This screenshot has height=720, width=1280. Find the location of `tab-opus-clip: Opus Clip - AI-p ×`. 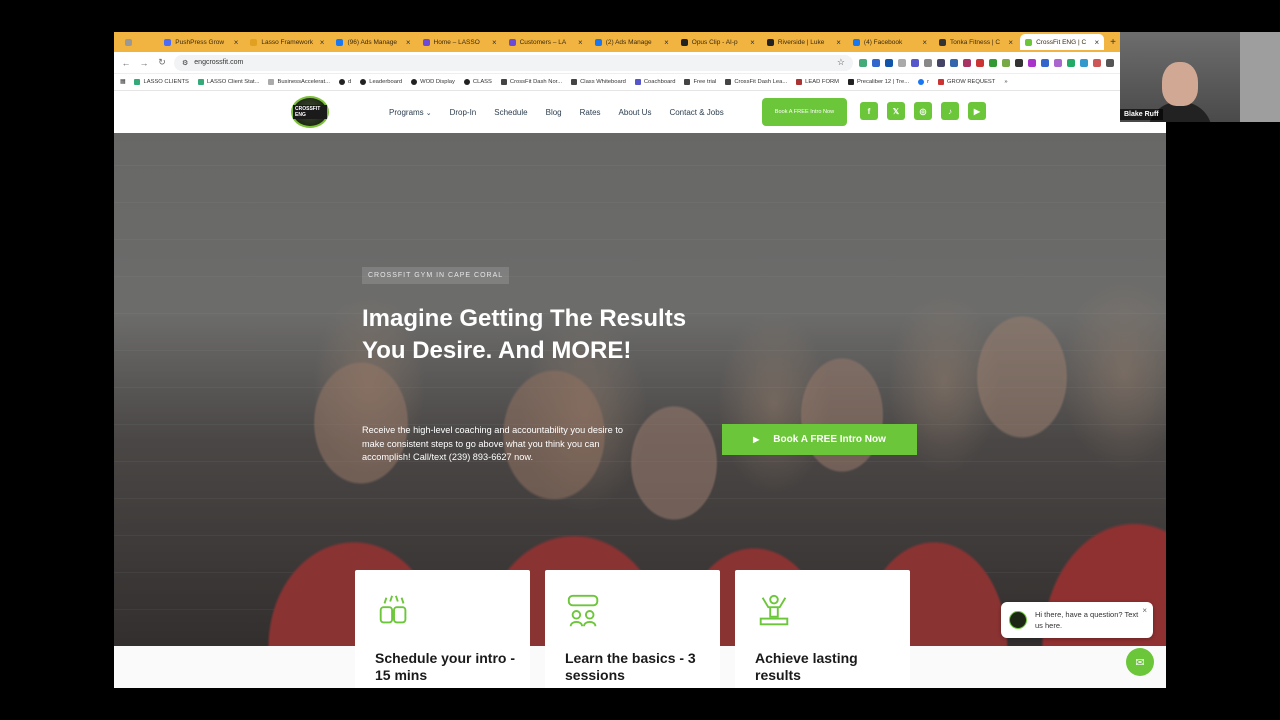

tab-opus-clip: Opus Clip - AI-p × is located at coordinates (718, 42).